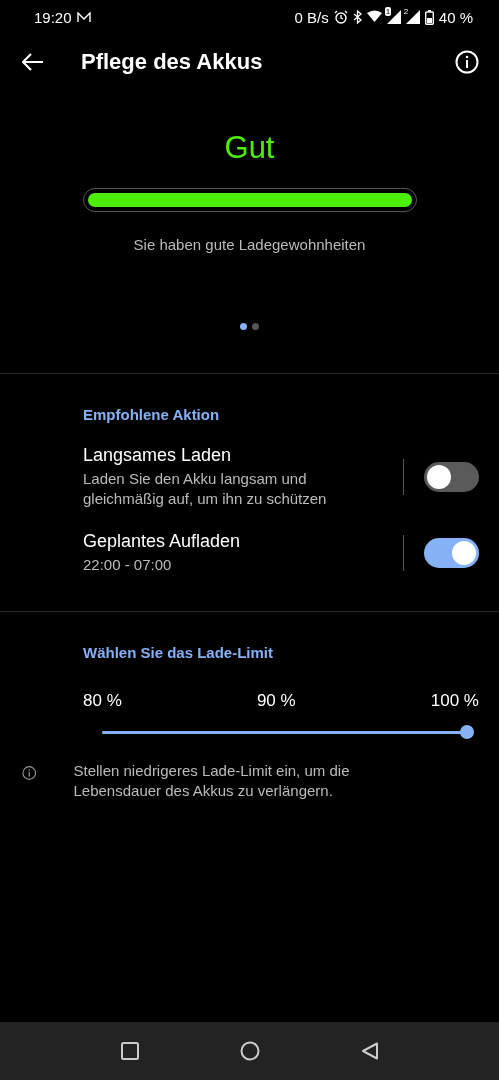 The width and height of the screenshot is (499, 1080). I want to click on wifi-icon, so click(374, 17).